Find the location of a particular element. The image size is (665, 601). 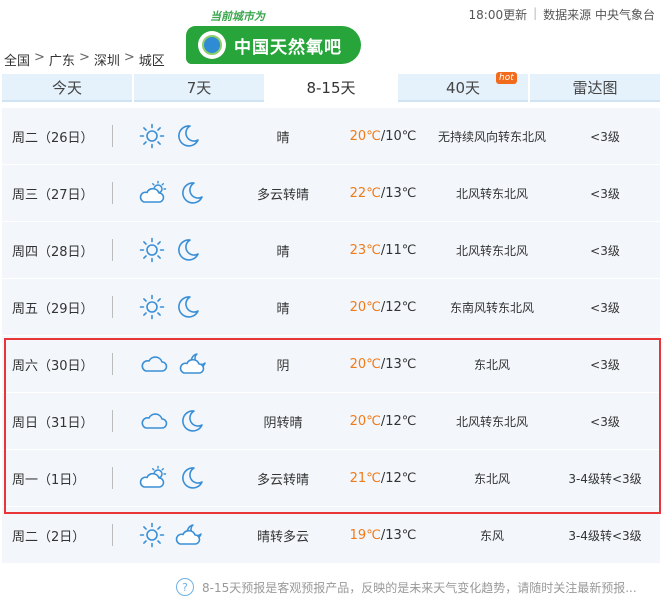

forecast-row: 周二（2日） 晴转多云 19℃/13℃ 东风 3-4级转<3级 is located at coordinates (331, 535).